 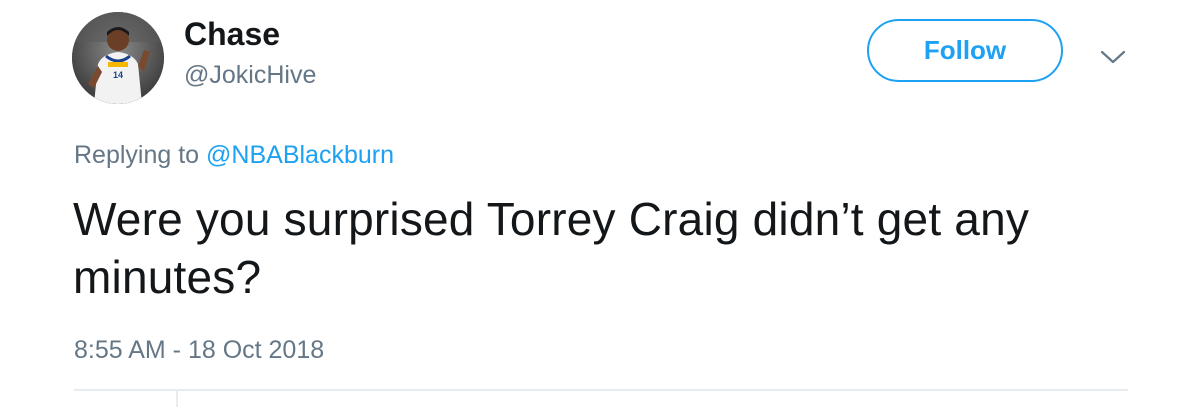 I want to click on user-handle: @JokicHive, so click(x=250, y=75).